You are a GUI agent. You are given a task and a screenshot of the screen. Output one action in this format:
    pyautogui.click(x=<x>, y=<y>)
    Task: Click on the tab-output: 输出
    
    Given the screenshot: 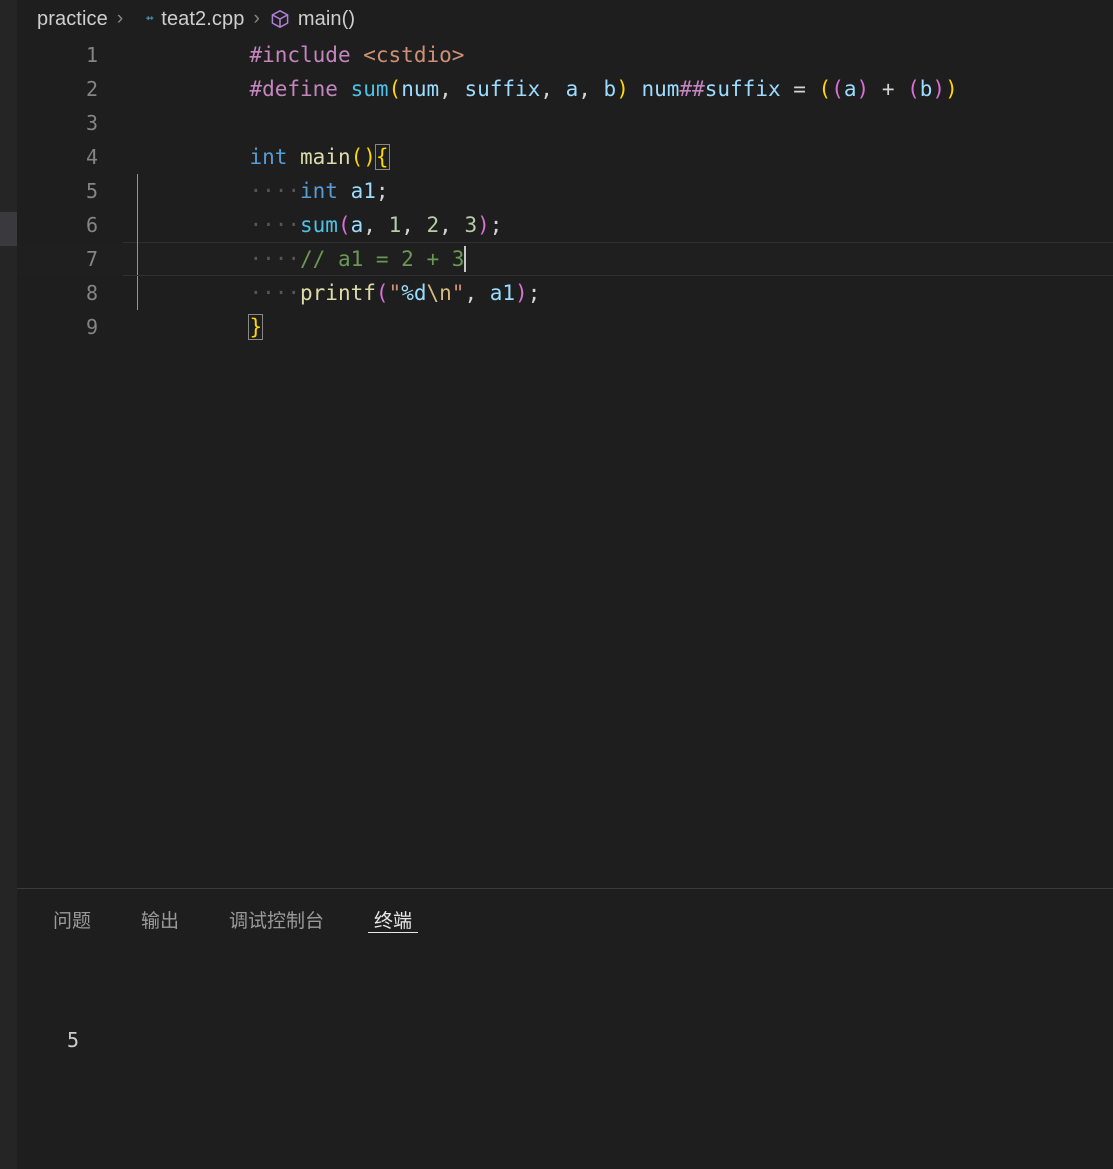 What is the action you would take?
    pyautogui.click(x=160, y=919)
    